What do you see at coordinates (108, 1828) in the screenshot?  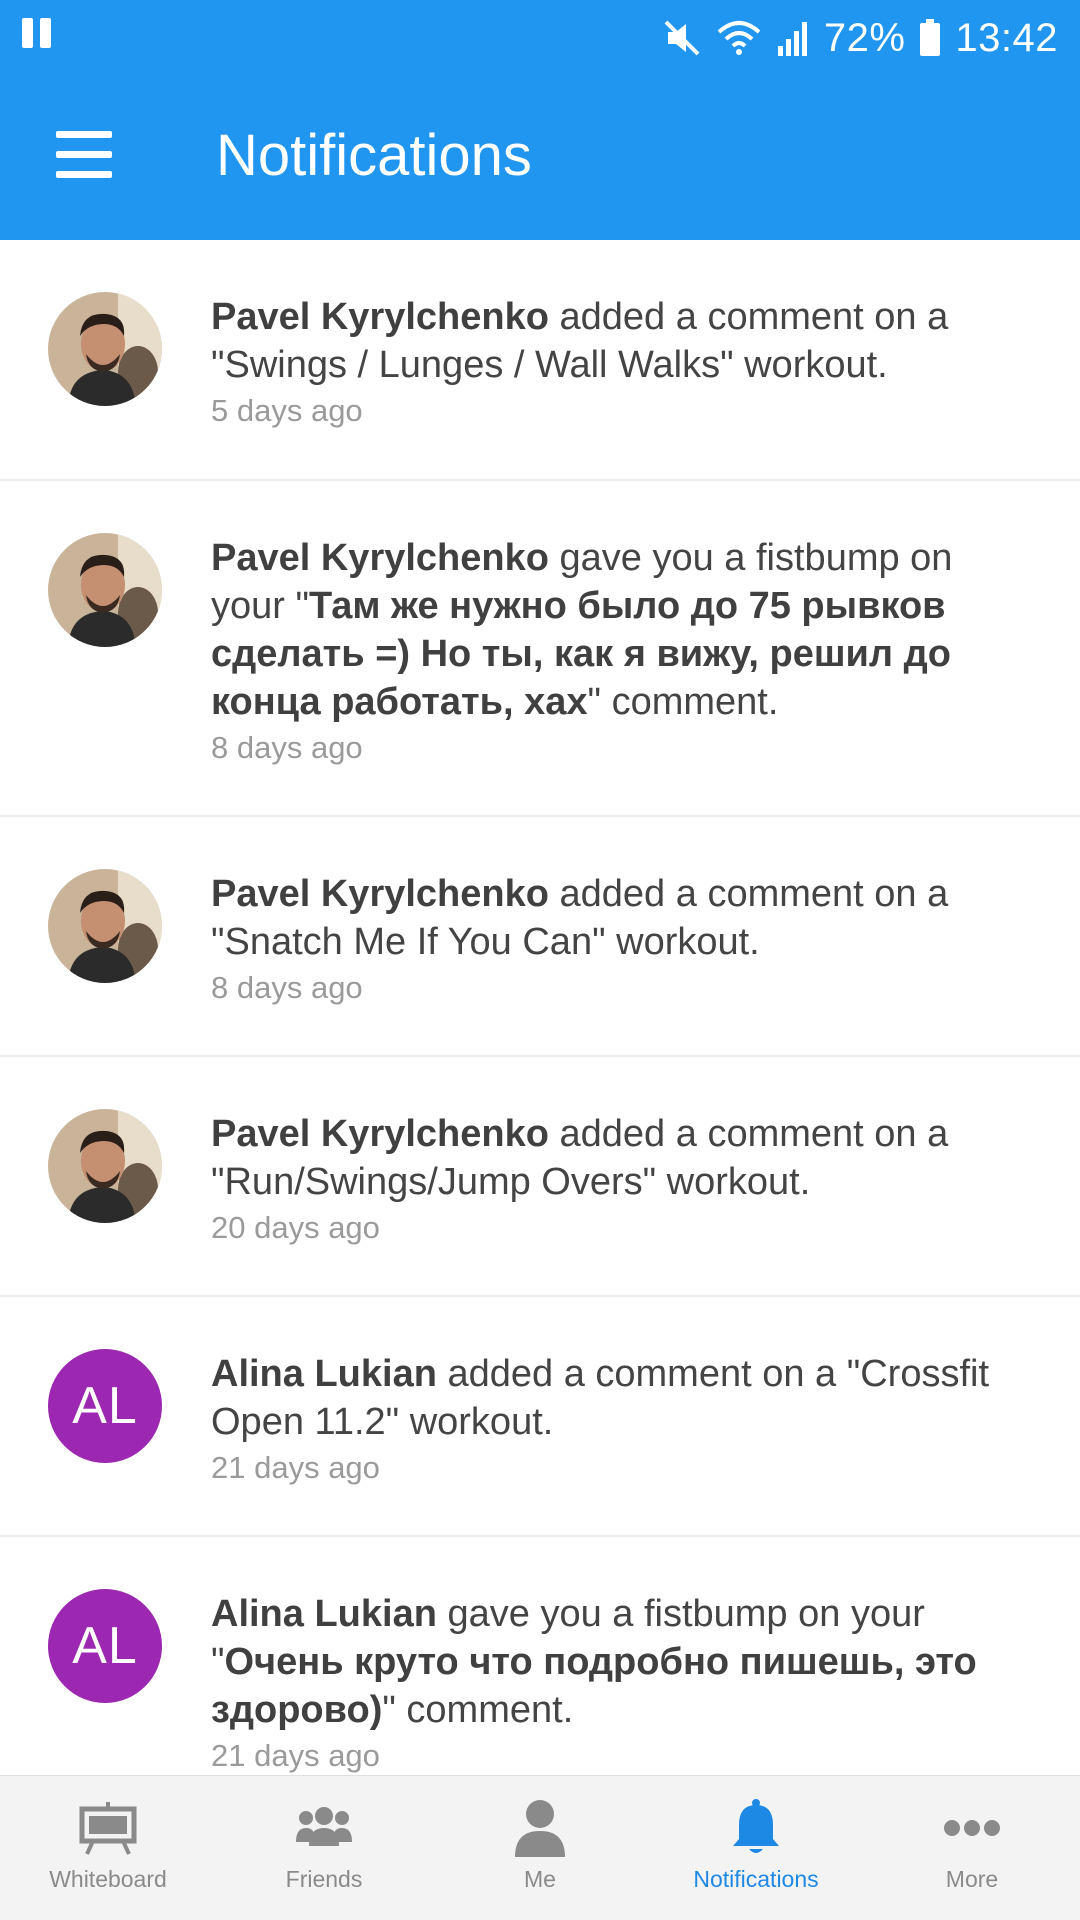 I see `whiteboard-icon` at bounding box center [108, 1828].